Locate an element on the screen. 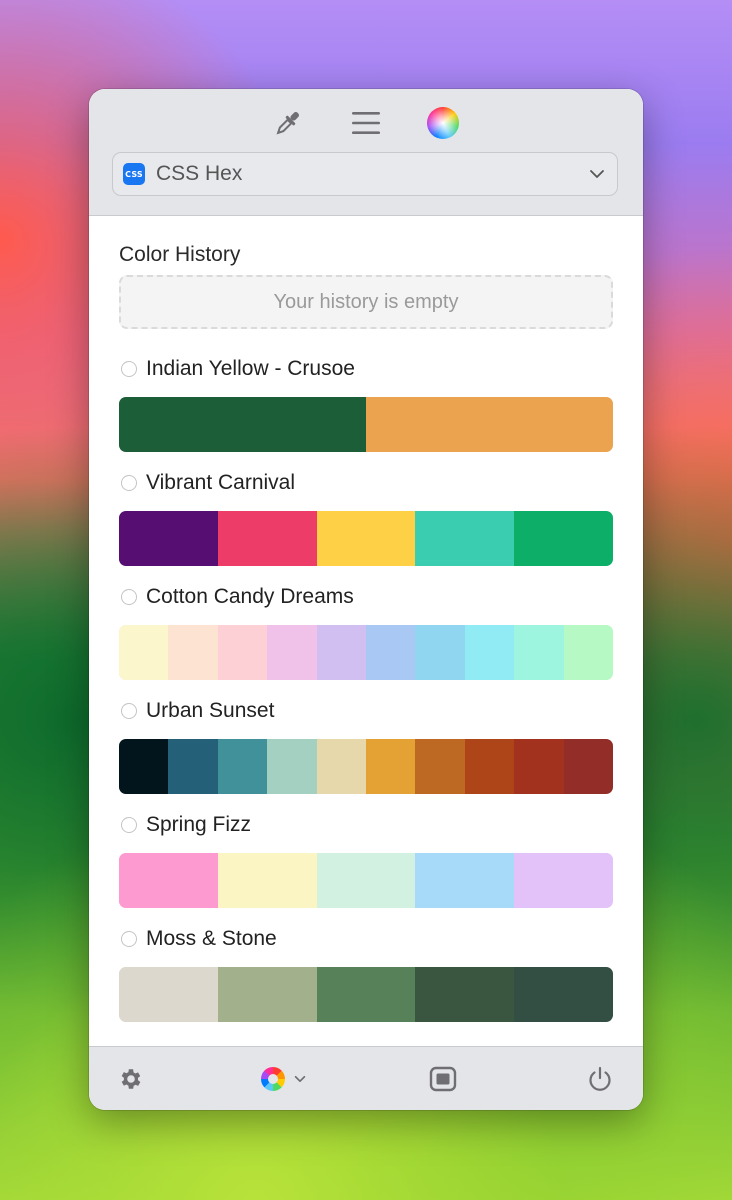 The height and width of the screenshot is (1200, 732). header: CSS CSS Hex is located at coordinates (366, 152).